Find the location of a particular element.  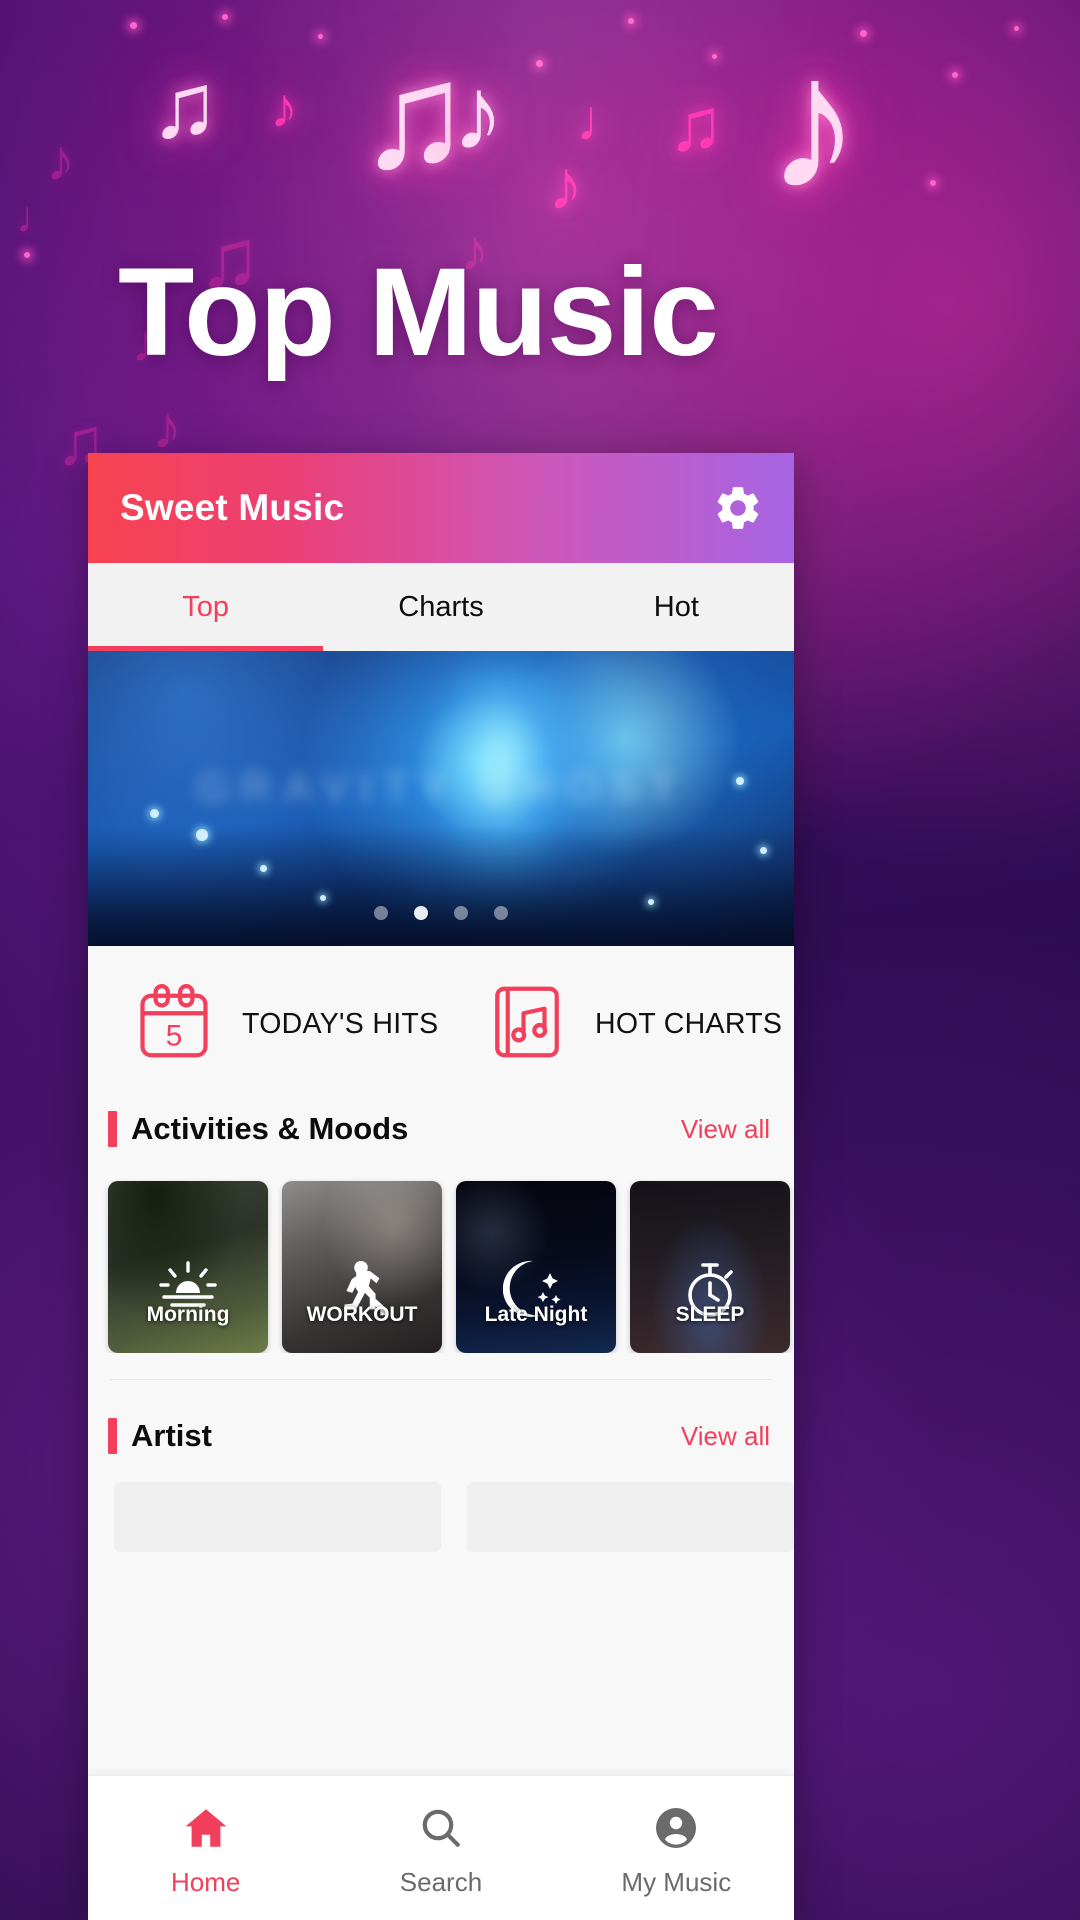

tab-label: Hot is located at coordinates (676, 606).